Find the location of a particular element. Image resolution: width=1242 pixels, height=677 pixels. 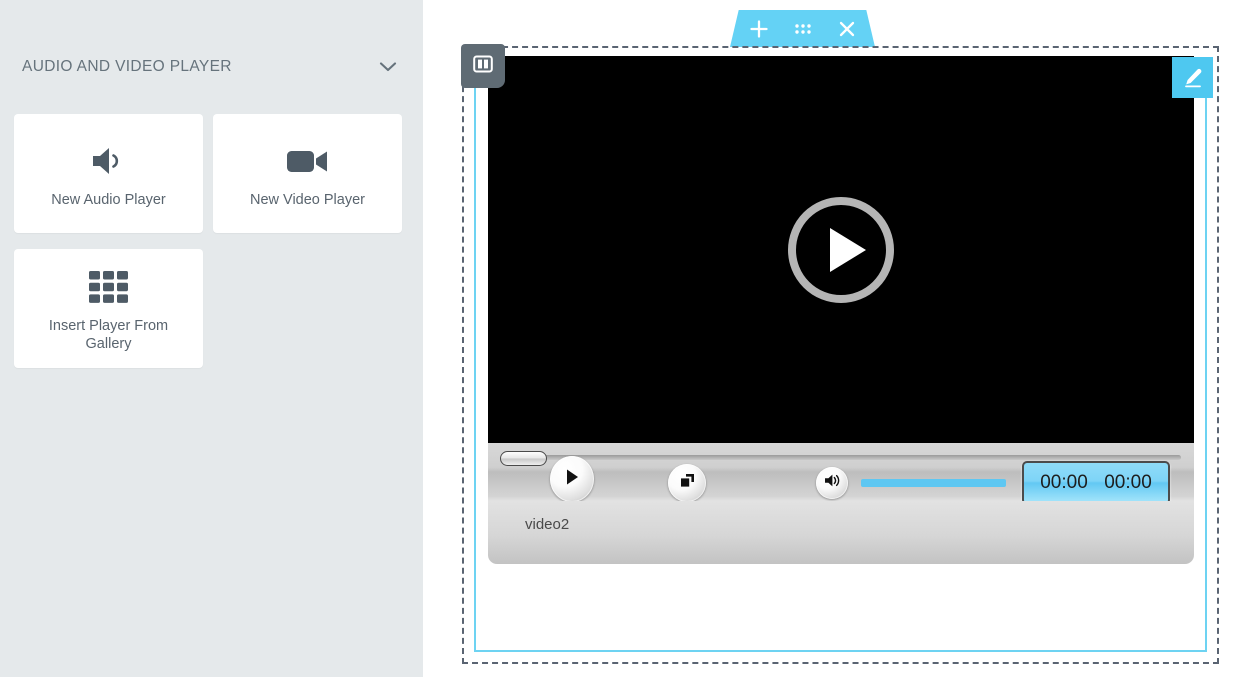

volume-button is located at coordinates (832, 483).